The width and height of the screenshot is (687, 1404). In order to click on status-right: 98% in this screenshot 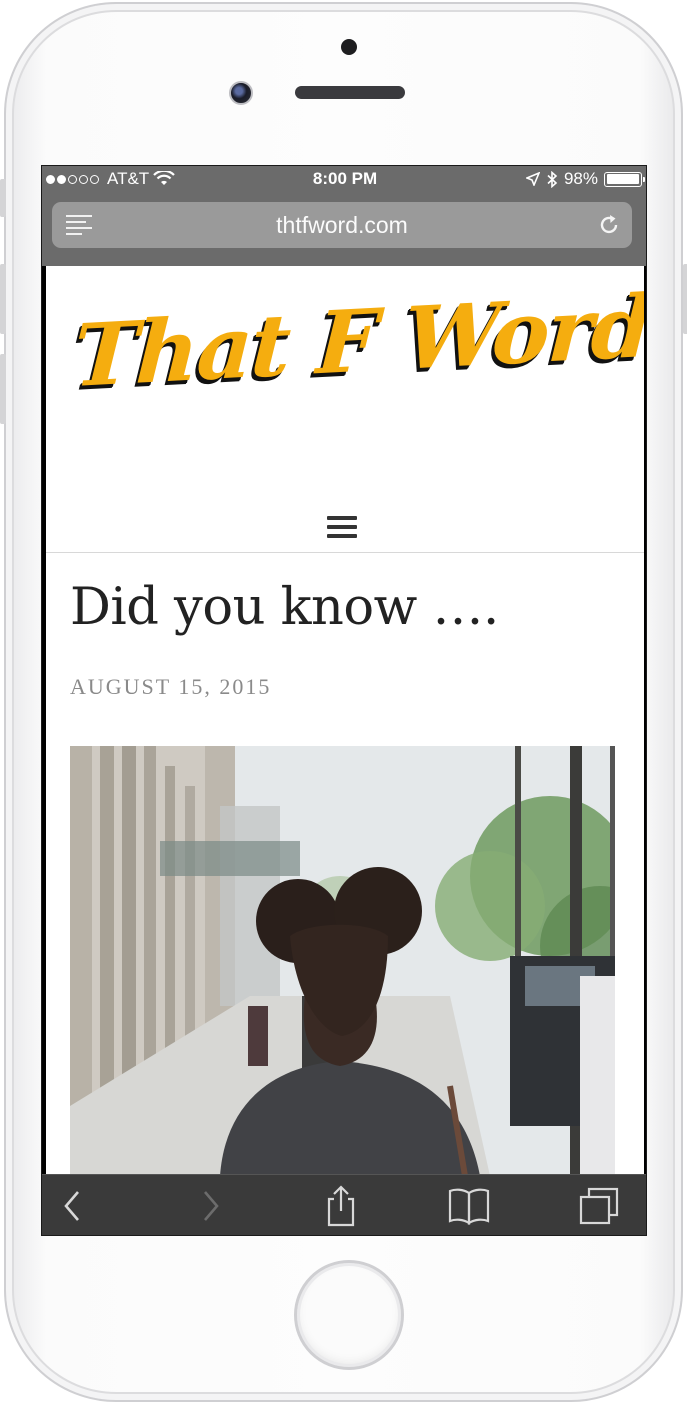, I will do `click(585, 179)`.